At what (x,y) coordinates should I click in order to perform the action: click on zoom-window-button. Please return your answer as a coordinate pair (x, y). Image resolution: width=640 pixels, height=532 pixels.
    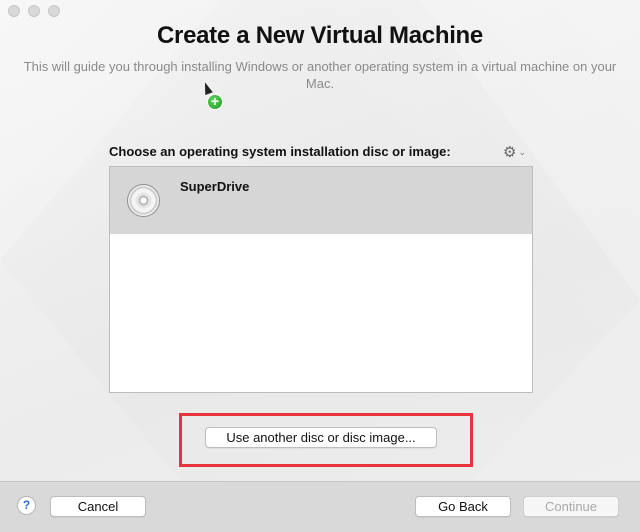
    Looking at the image, I should click on (54, 11).